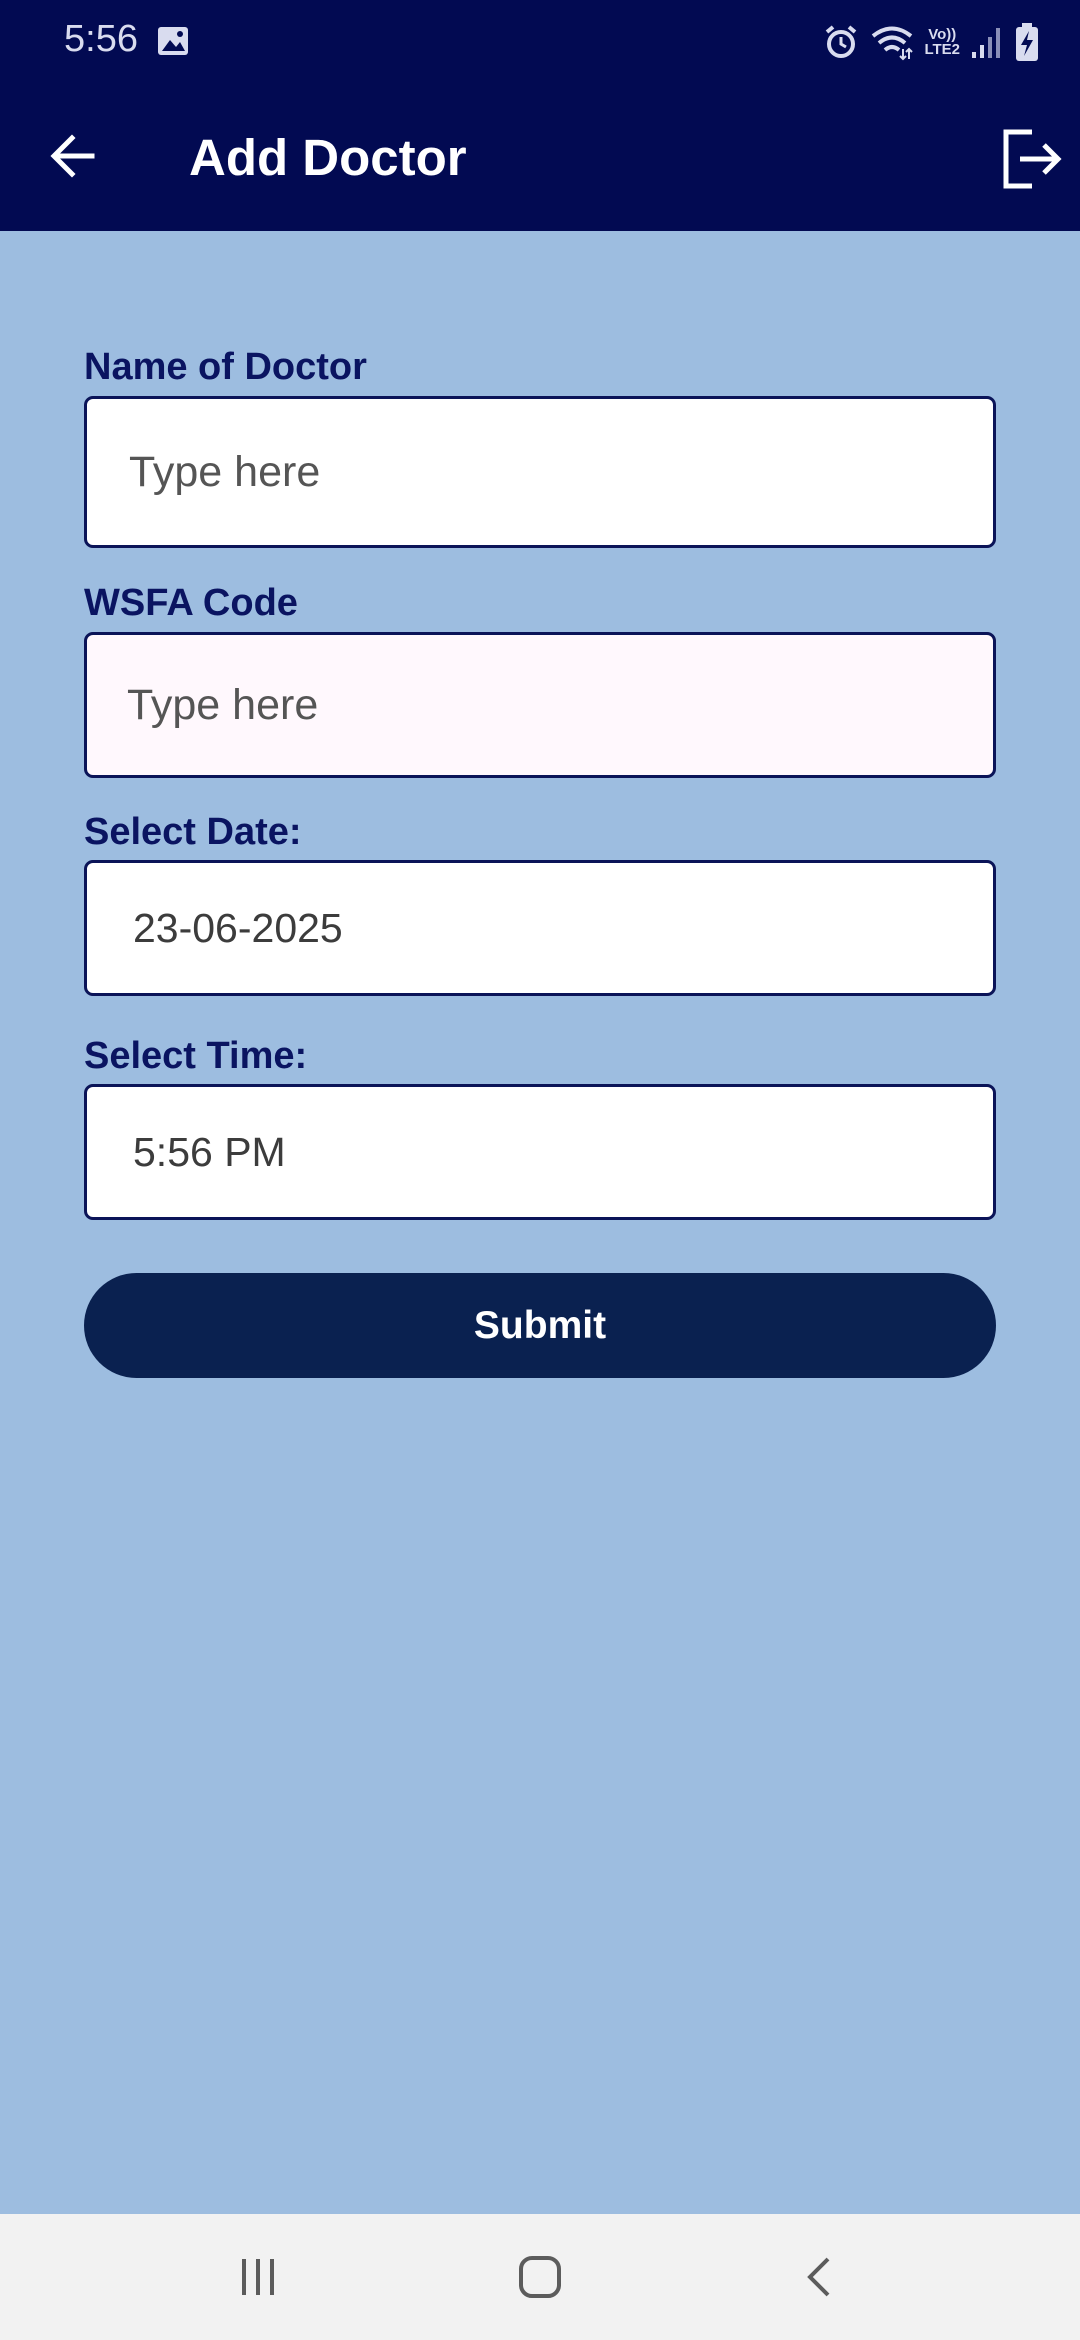  I want to click on time-value: 5:56 PM, so click(209, 1151).